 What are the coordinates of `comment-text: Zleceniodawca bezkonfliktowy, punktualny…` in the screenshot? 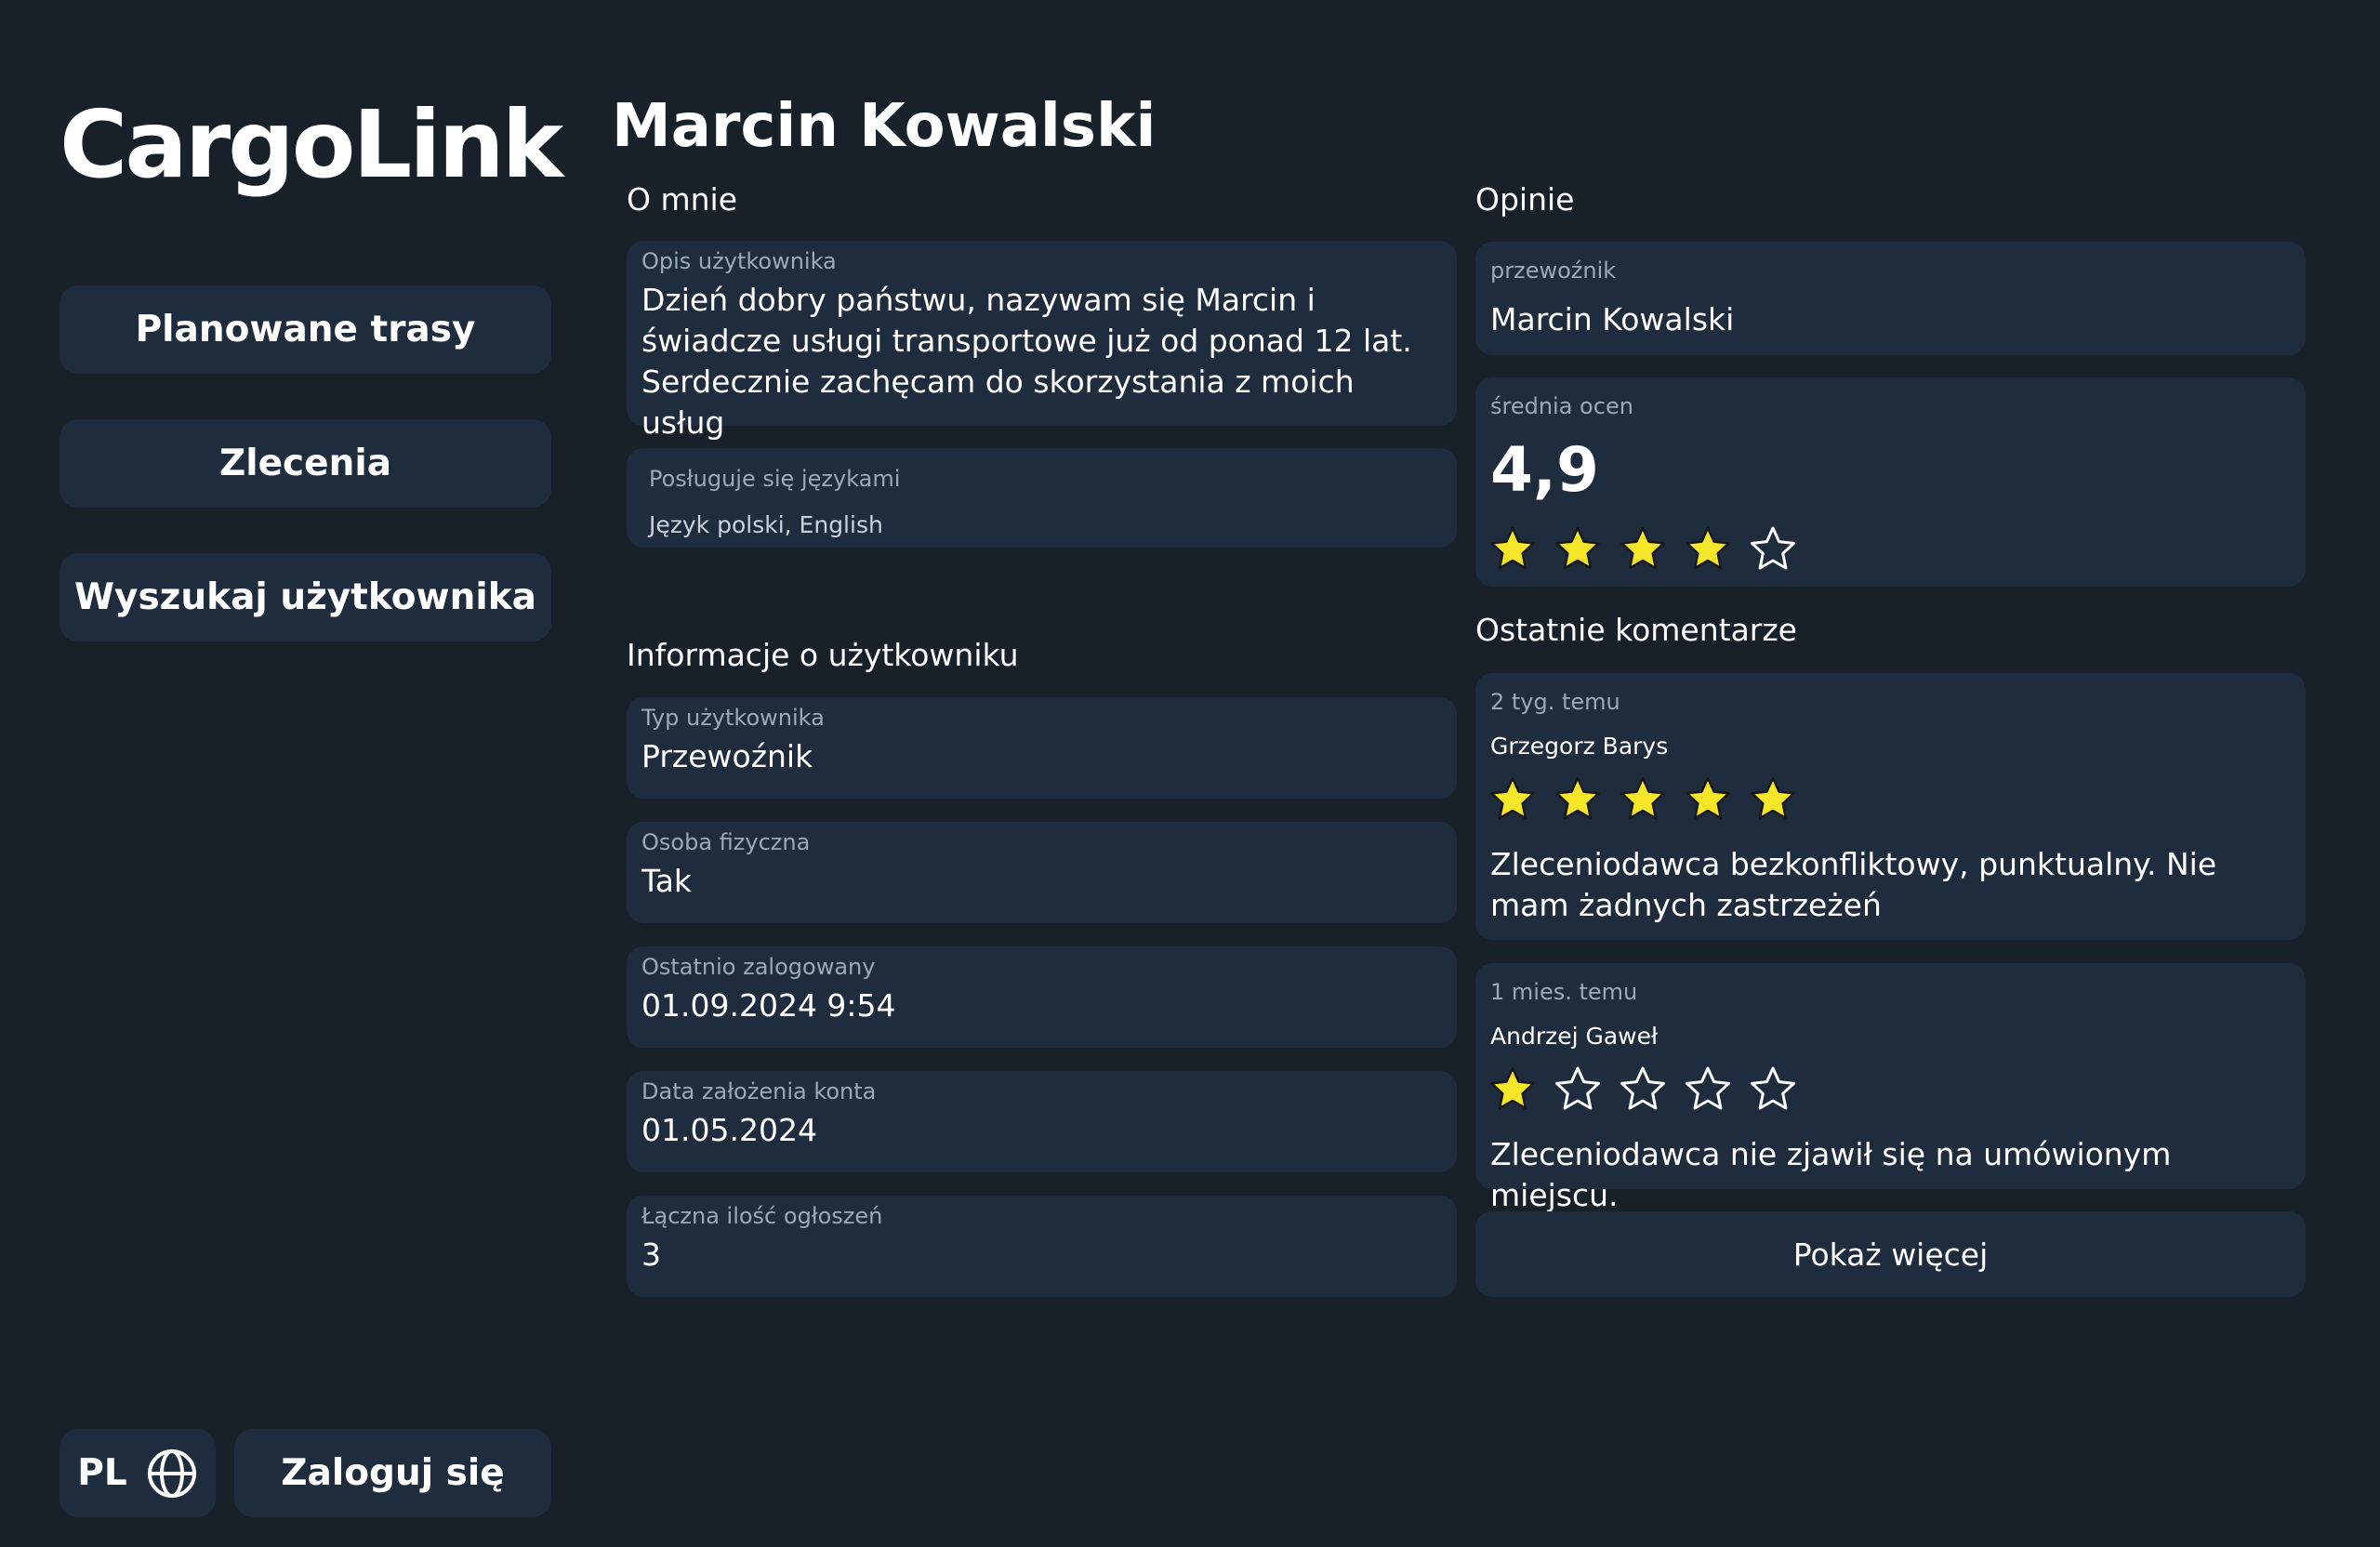 It's located at (1853, 884).